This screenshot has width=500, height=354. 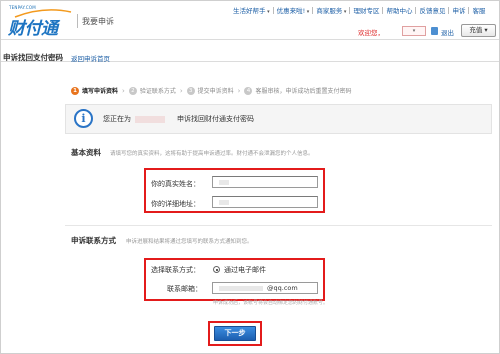 What do you see at coordinates (93, 240) in the screenshot?
I see `contact-title: 申诉联系方式` at bounding box center [93, 240].